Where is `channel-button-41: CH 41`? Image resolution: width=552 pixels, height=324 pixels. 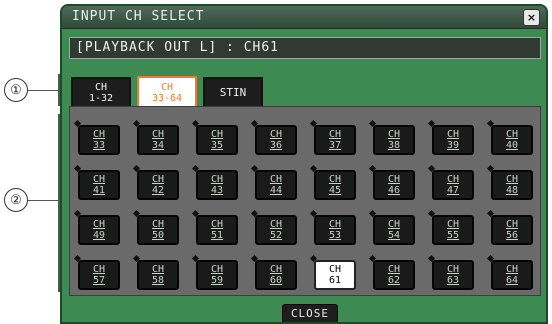 channel-button-41: CH 41 is located at coordinates (96, 182).